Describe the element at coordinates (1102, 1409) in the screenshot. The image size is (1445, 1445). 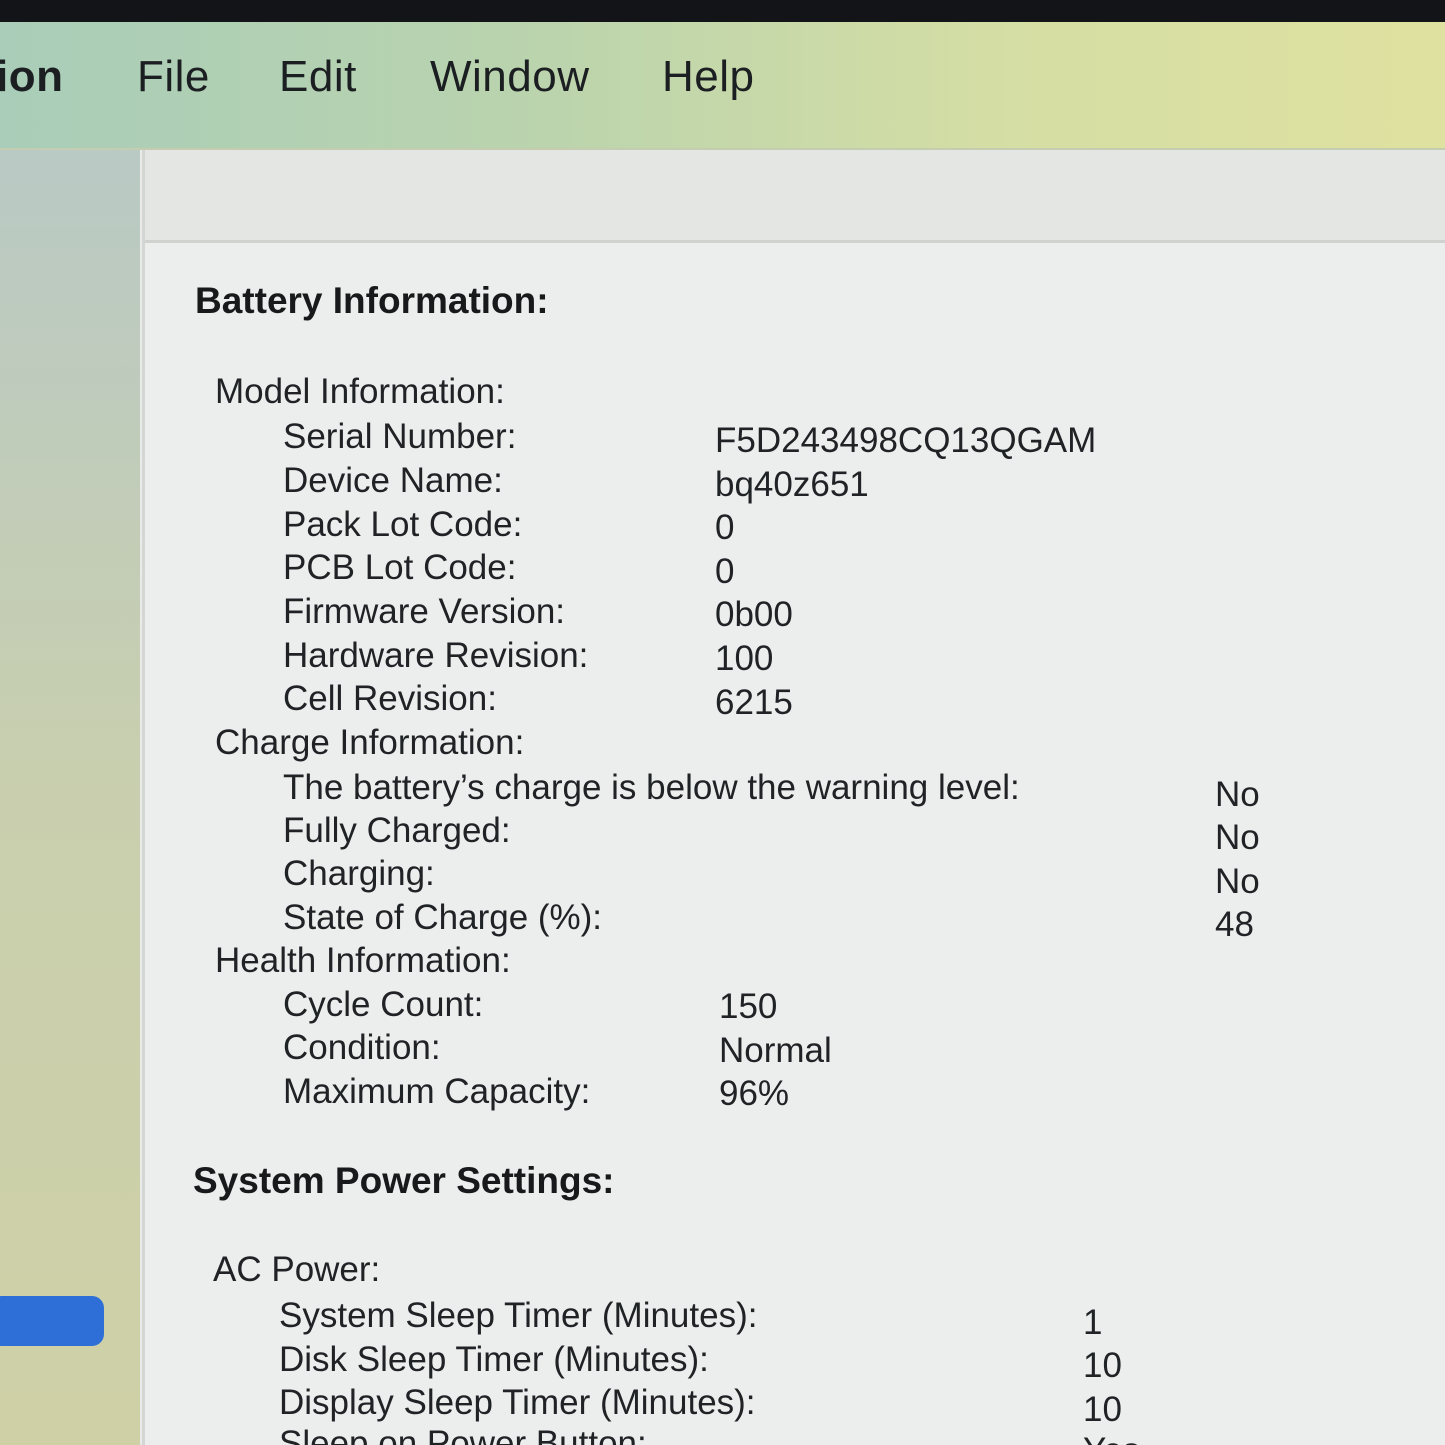
I see `display-sleep-timer-value: 10` at that location.